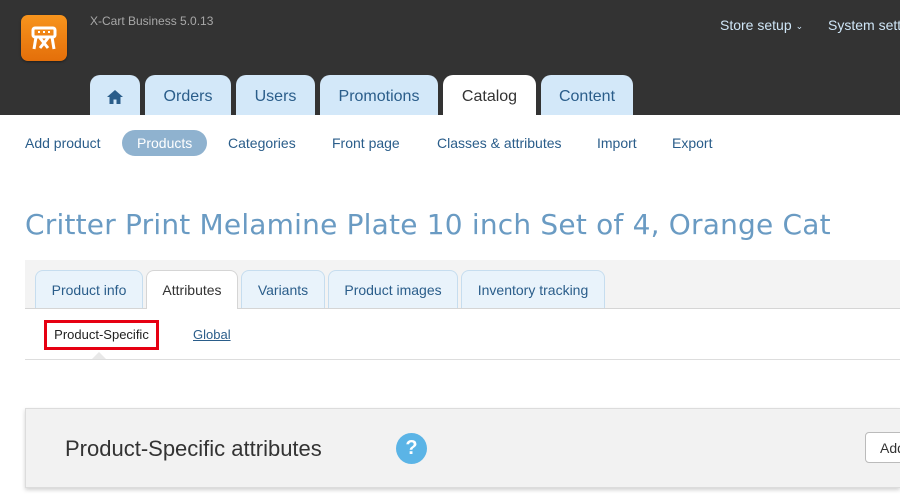 This screenshot has width=900, height=500. I want to click on system-settings-menu: System sett, so click(864, 25).